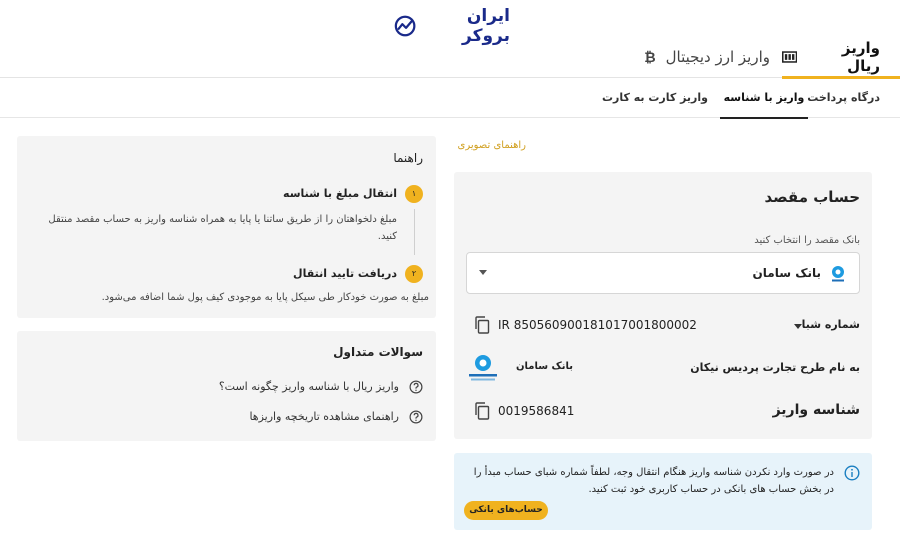  Describe the element at coordinates (340, 193) in the screenshot. I see `step-title: انتقال مبلغ با شناسه` at that location.